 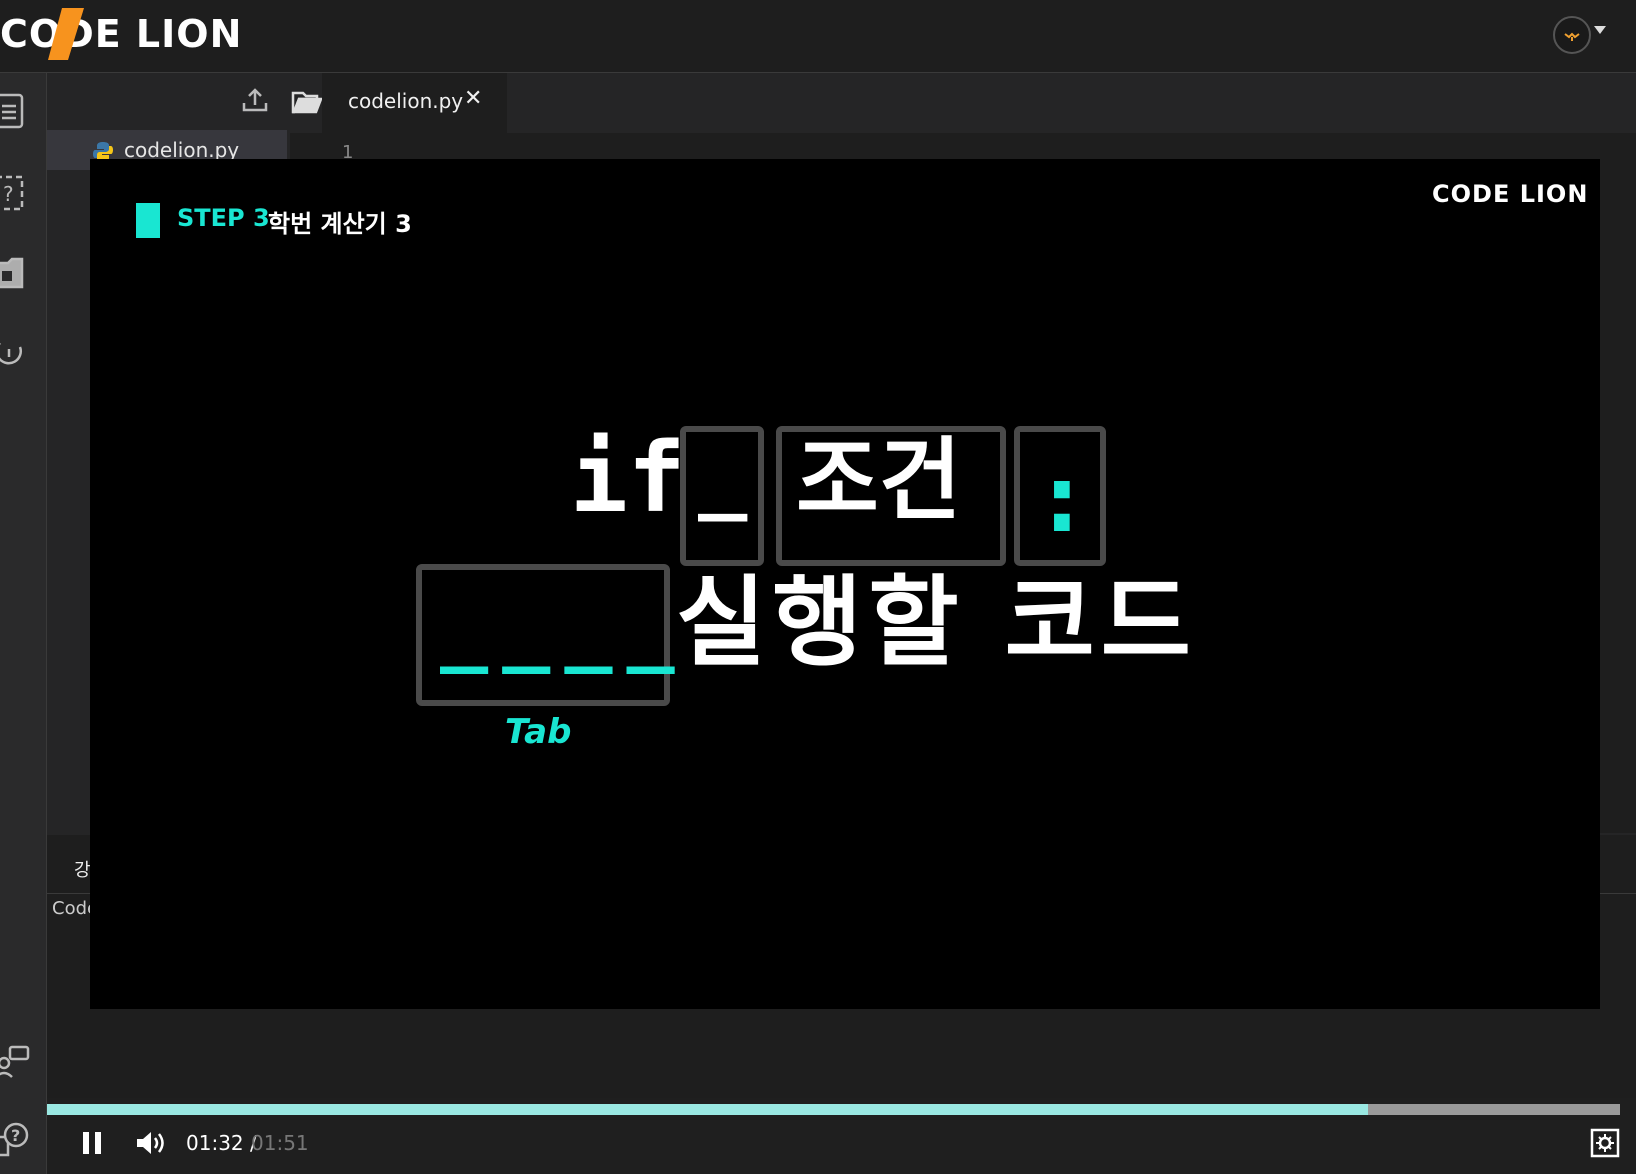 I want to click on code-body: 실행할 코드, so click(x=936, y=623).